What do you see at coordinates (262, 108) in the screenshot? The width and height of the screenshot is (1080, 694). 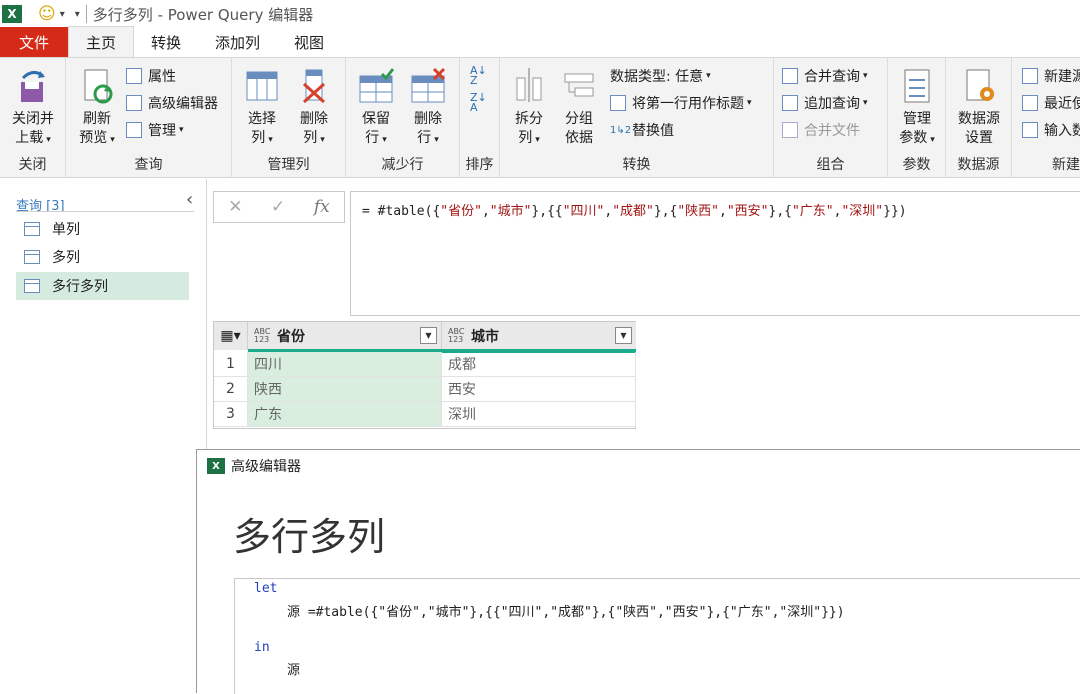 I see `choose-columns-button: 选择 列 ▾` at bounding box center [262, 108].